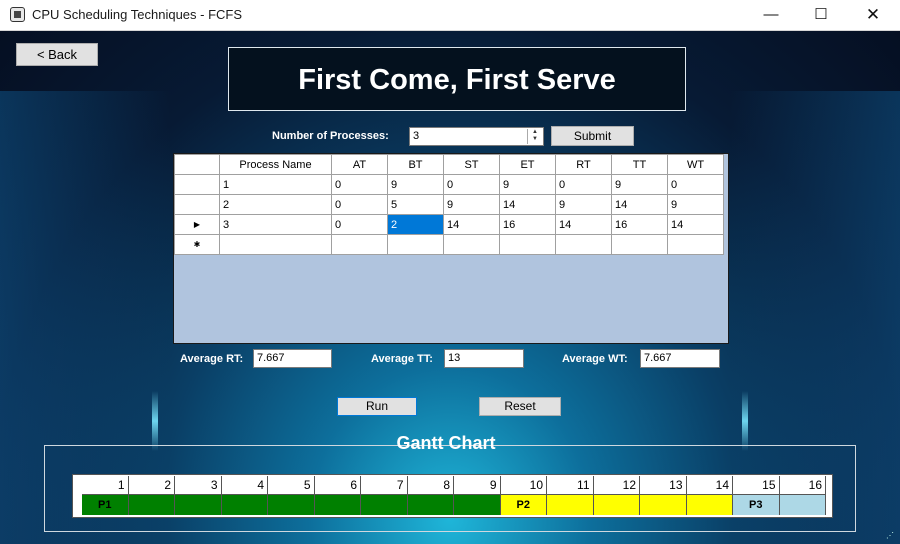 The height and width of the screenshot is (544, 900). What do you see at coordinates (771, 15) in the screenshot?
I see `minimize-button: —` at bounding box center [771, 15].